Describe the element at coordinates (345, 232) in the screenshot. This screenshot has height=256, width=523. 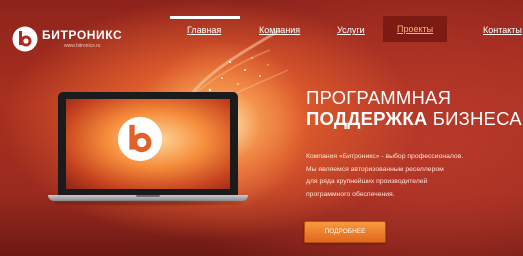
I see `more-details-button: ПОДРОБНЕЕ` at that location.